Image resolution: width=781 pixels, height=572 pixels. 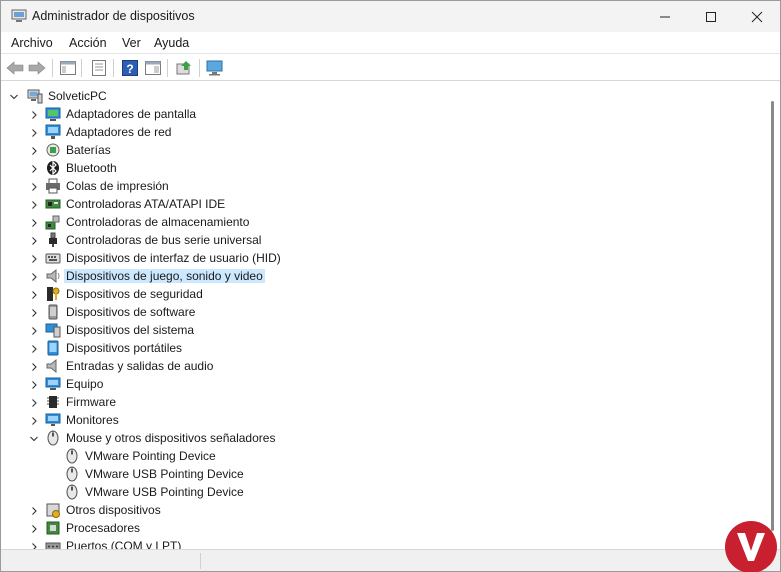 What do you see at coordinates (103, 528) in the screenshot?
I see `tree-item-label: Procesadores` at bounding box center [103, 528].